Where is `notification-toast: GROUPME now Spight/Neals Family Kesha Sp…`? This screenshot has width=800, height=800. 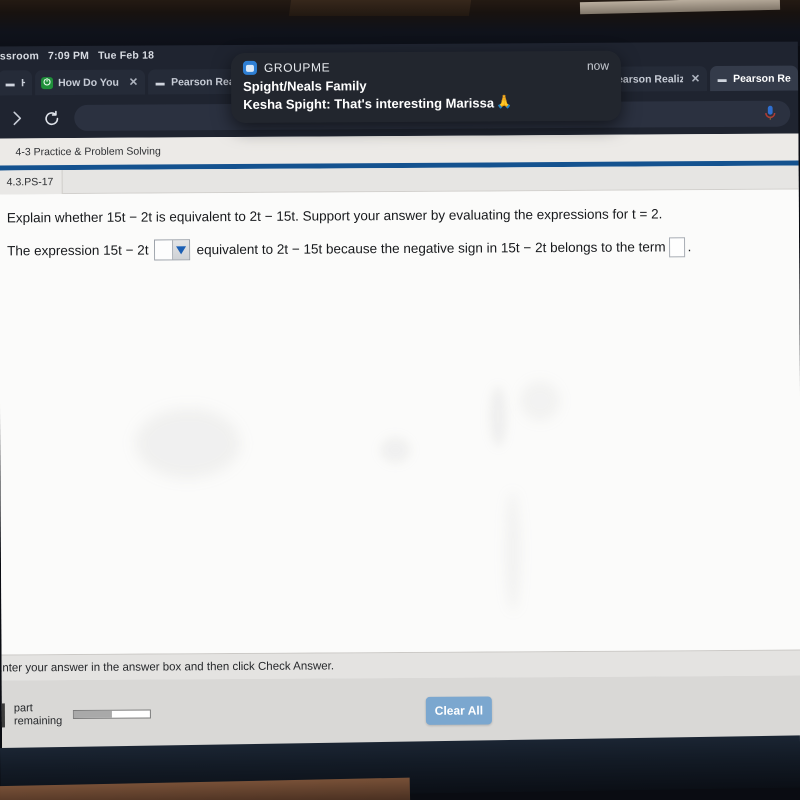 notification-toast: GROUPME now Spight/Neals Family Kesha Sp… is located at coordinates (426, 87).